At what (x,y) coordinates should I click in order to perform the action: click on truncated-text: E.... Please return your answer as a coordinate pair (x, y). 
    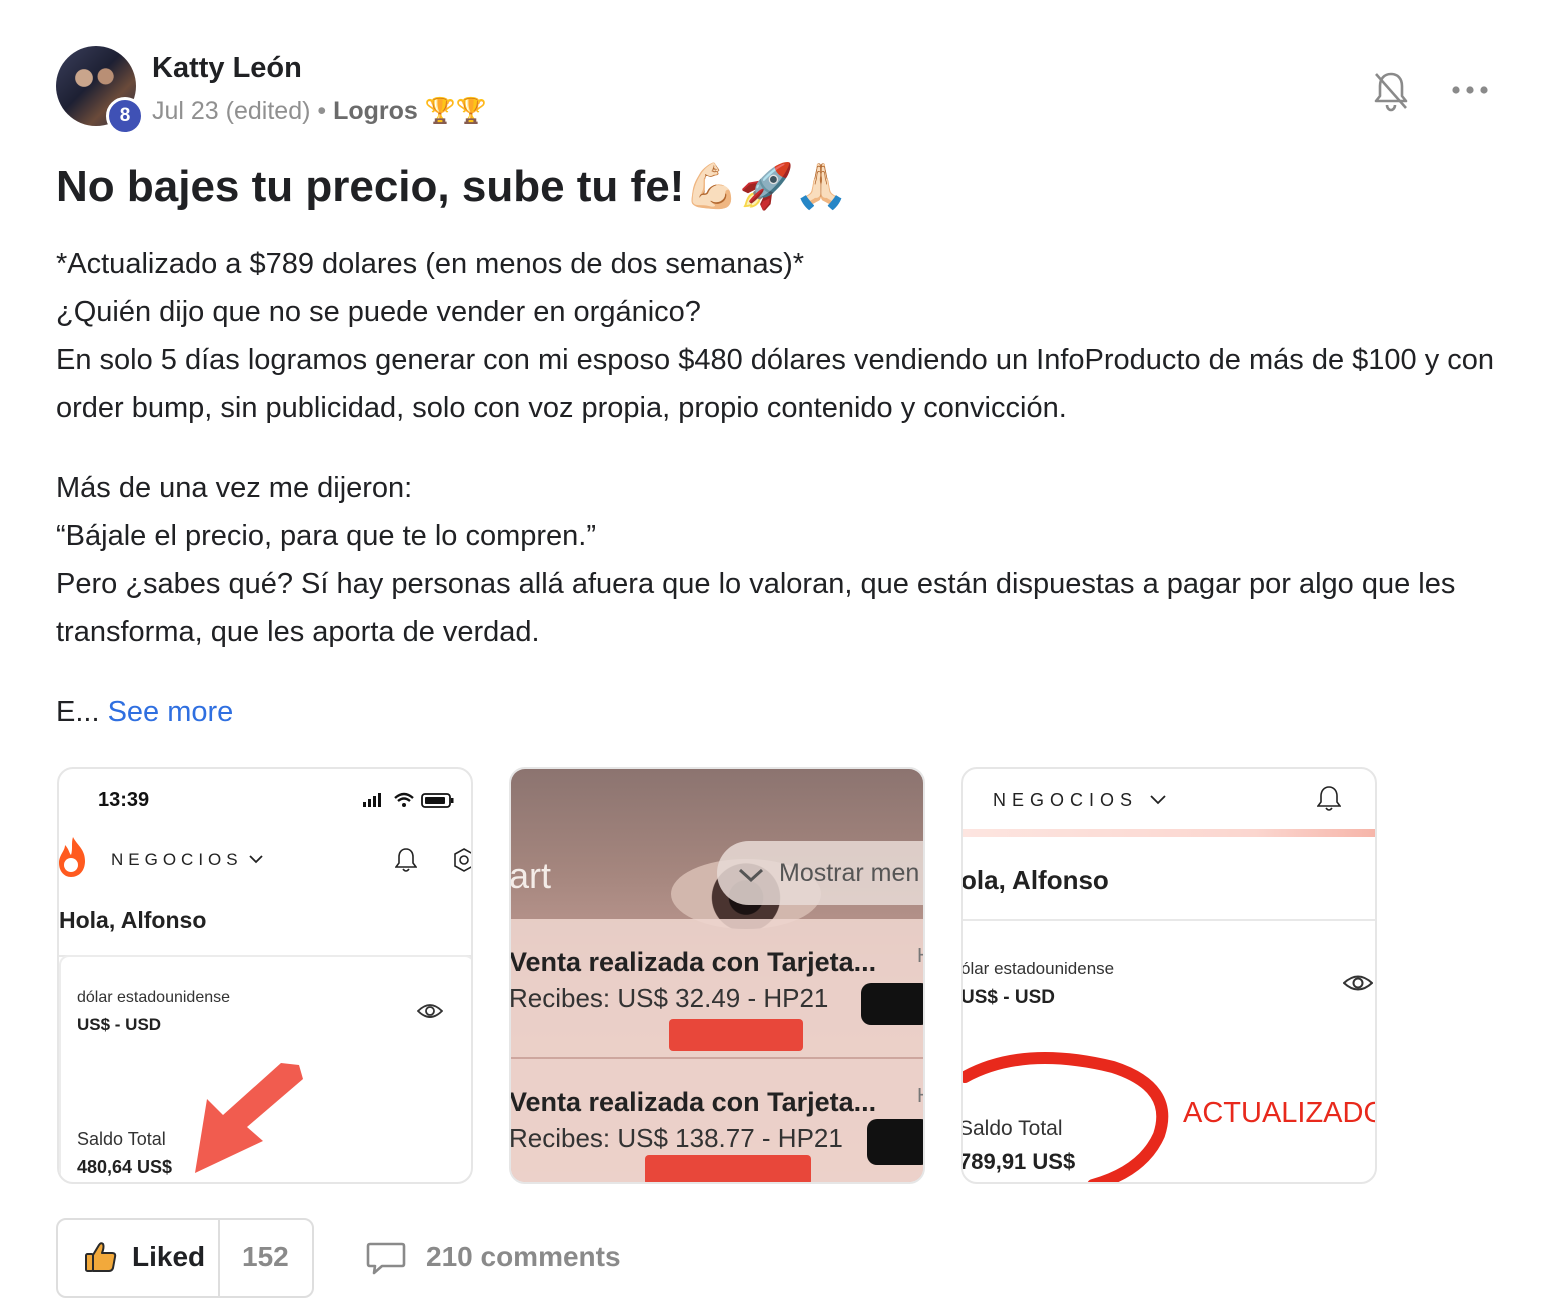
    Looking at the image, I should click on (78, 712).